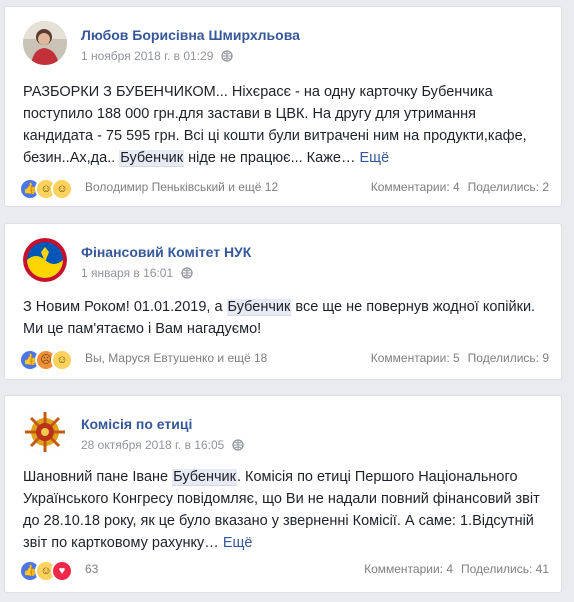 The image size is (574, 602). Describe the element at coordinates (62, 571) in the screenshot. I see `love-icon: ♥` at that location.